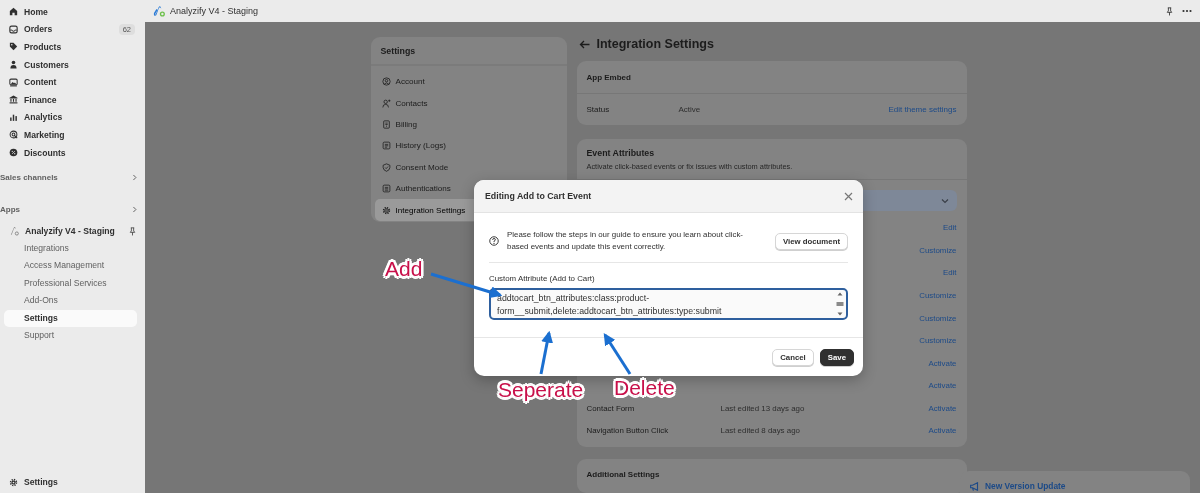 The image size is (1200, 493). Describe the element at coordinates (538, 196) in the screenshot. I see `dialog-title: Editing Add to Cart Event` at that location.